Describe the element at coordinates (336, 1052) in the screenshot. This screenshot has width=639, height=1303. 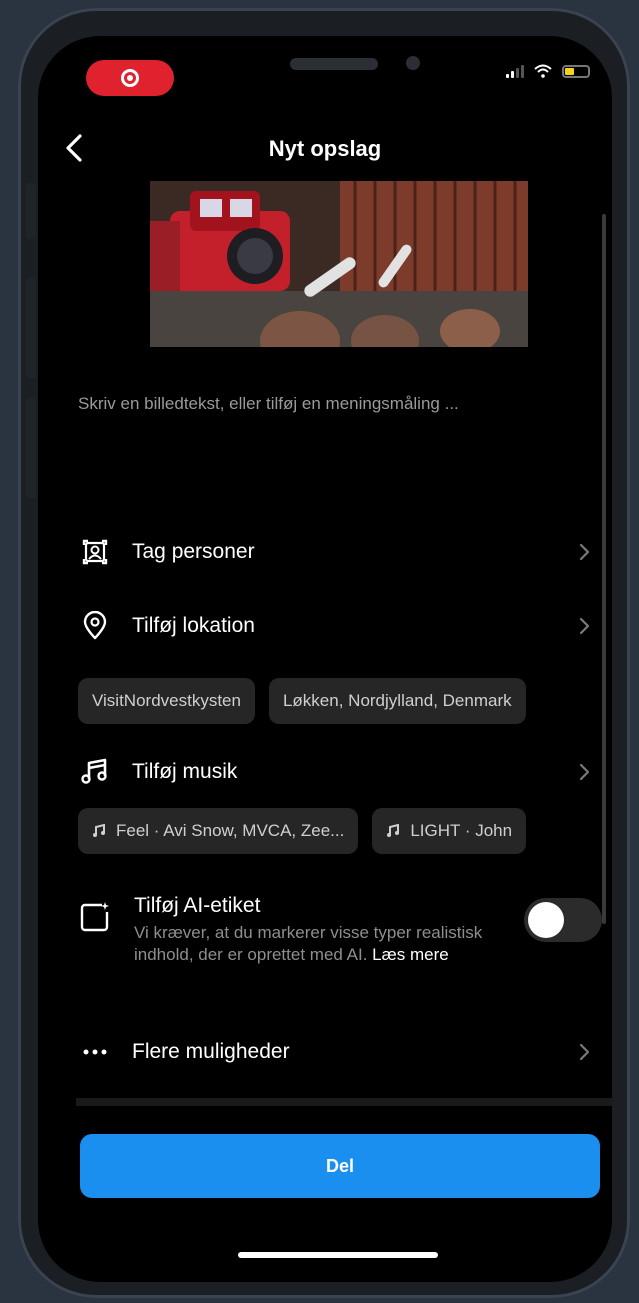
I see `more-options-row: Flere muligheder` at that location.